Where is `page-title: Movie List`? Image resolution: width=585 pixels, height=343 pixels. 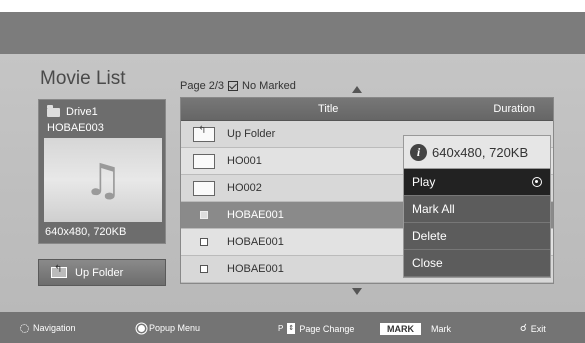 page-title: Movie List is located at coordinates (83, 78).